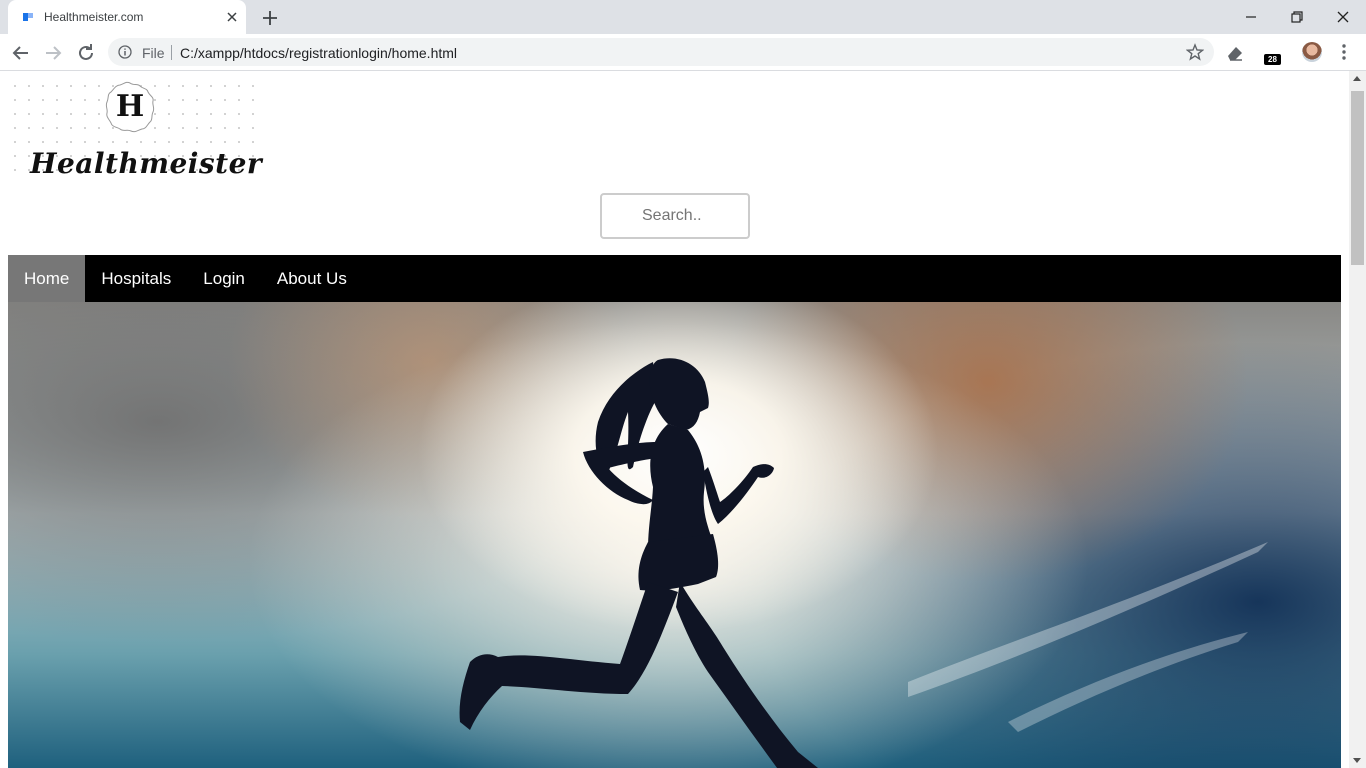 This screenshot has width=1366, height=768. I want to click on eraser-extension-icon, so click(1235, 53).